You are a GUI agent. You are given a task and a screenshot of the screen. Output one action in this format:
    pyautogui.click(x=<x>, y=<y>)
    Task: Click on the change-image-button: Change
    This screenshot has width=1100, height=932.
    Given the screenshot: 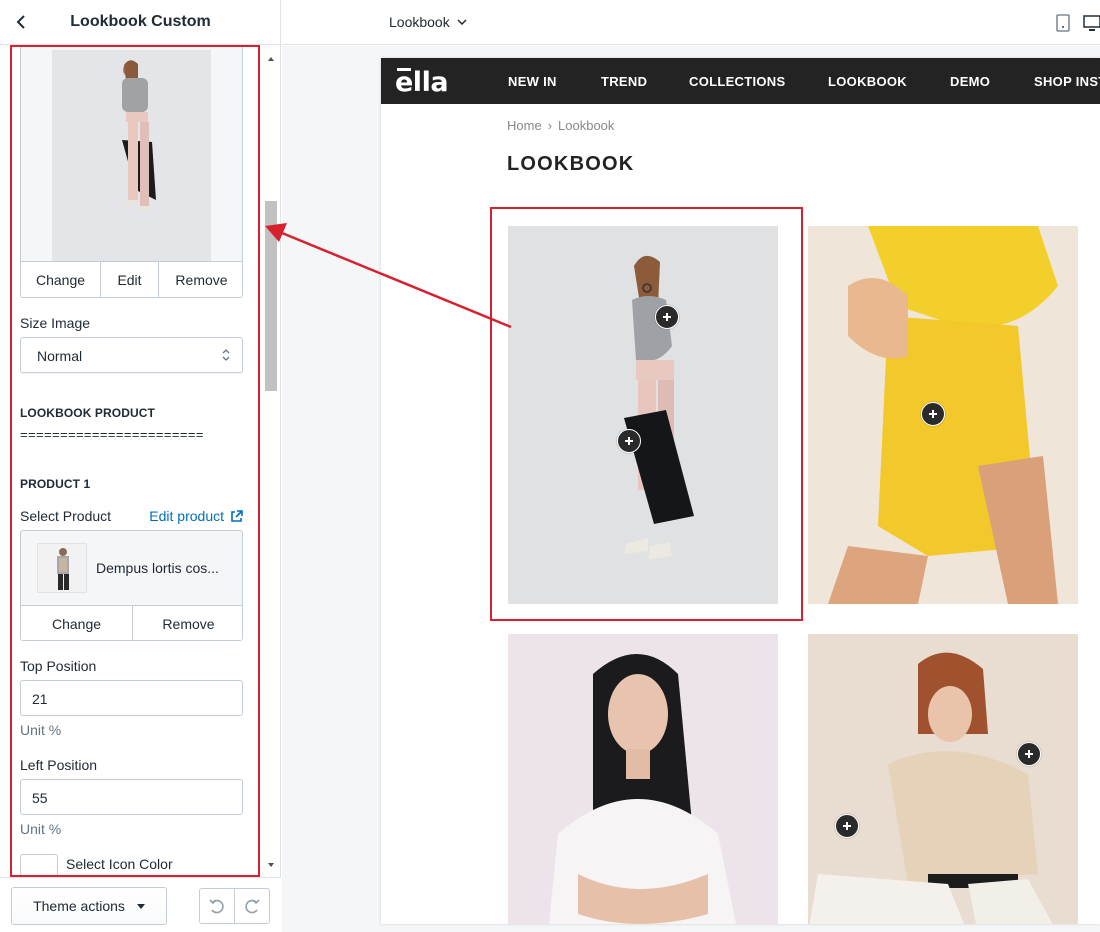 What is the action you would take?
    pyautogui.click(x=61, y=279)
    